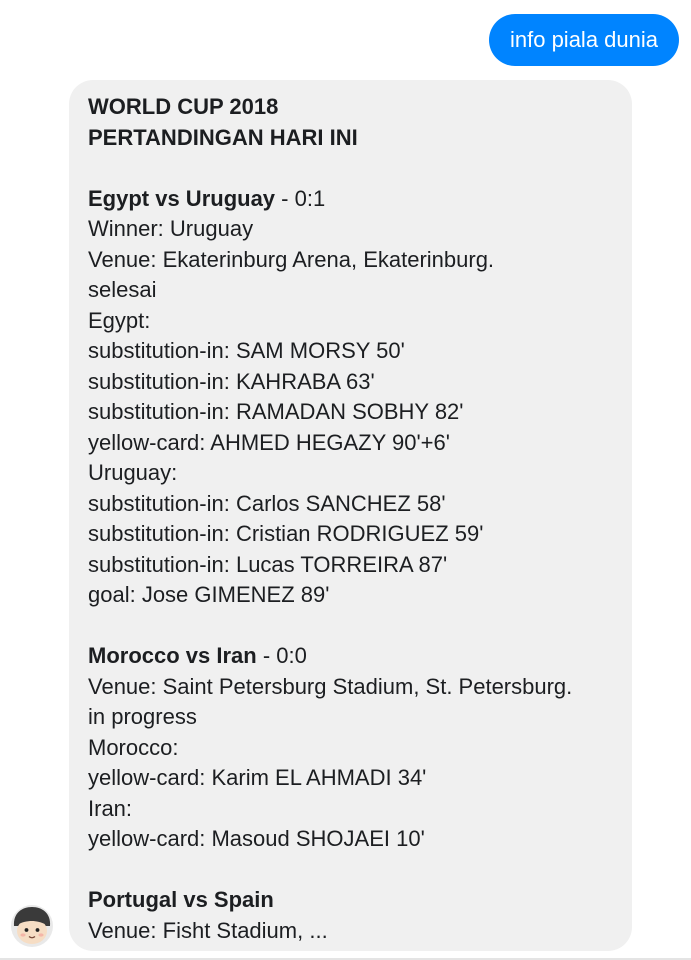  Describe the element at coordinates (300, 198) in the screenshot. I see `match-1-score: - 0:1` at that location.